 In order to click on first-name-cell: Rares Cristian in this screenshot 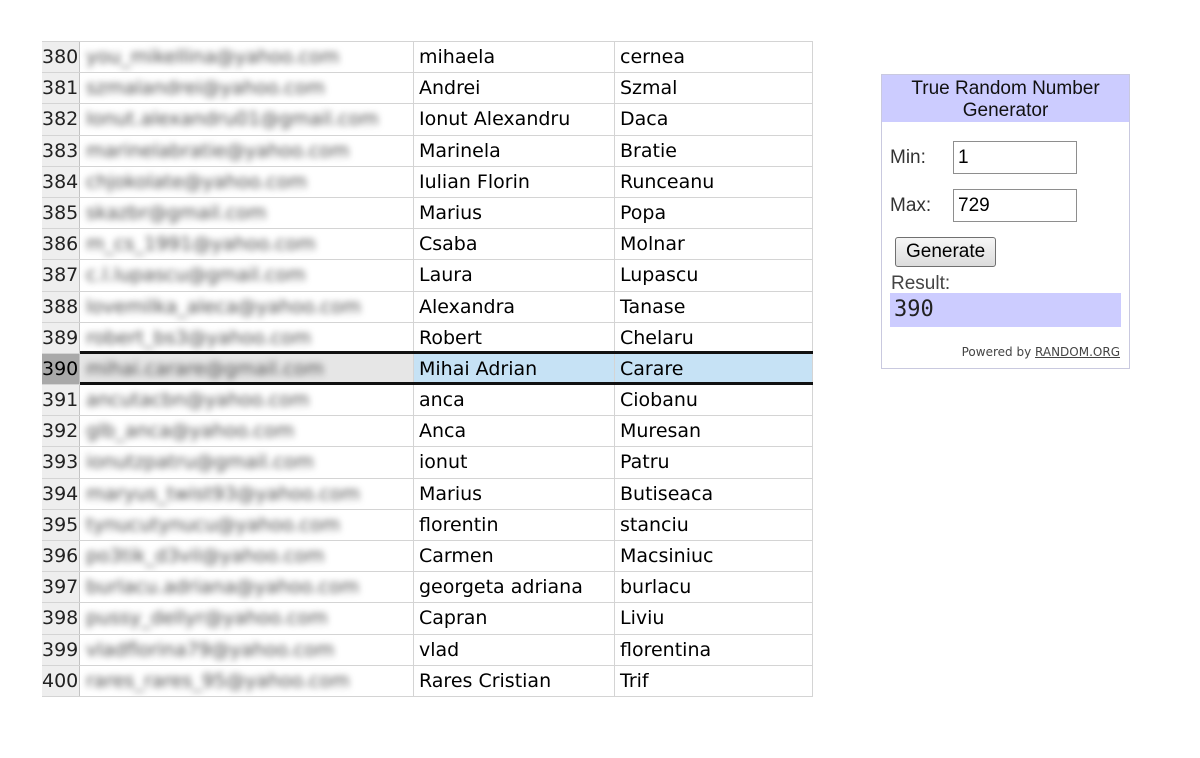, I will do `click(514, 680)`.